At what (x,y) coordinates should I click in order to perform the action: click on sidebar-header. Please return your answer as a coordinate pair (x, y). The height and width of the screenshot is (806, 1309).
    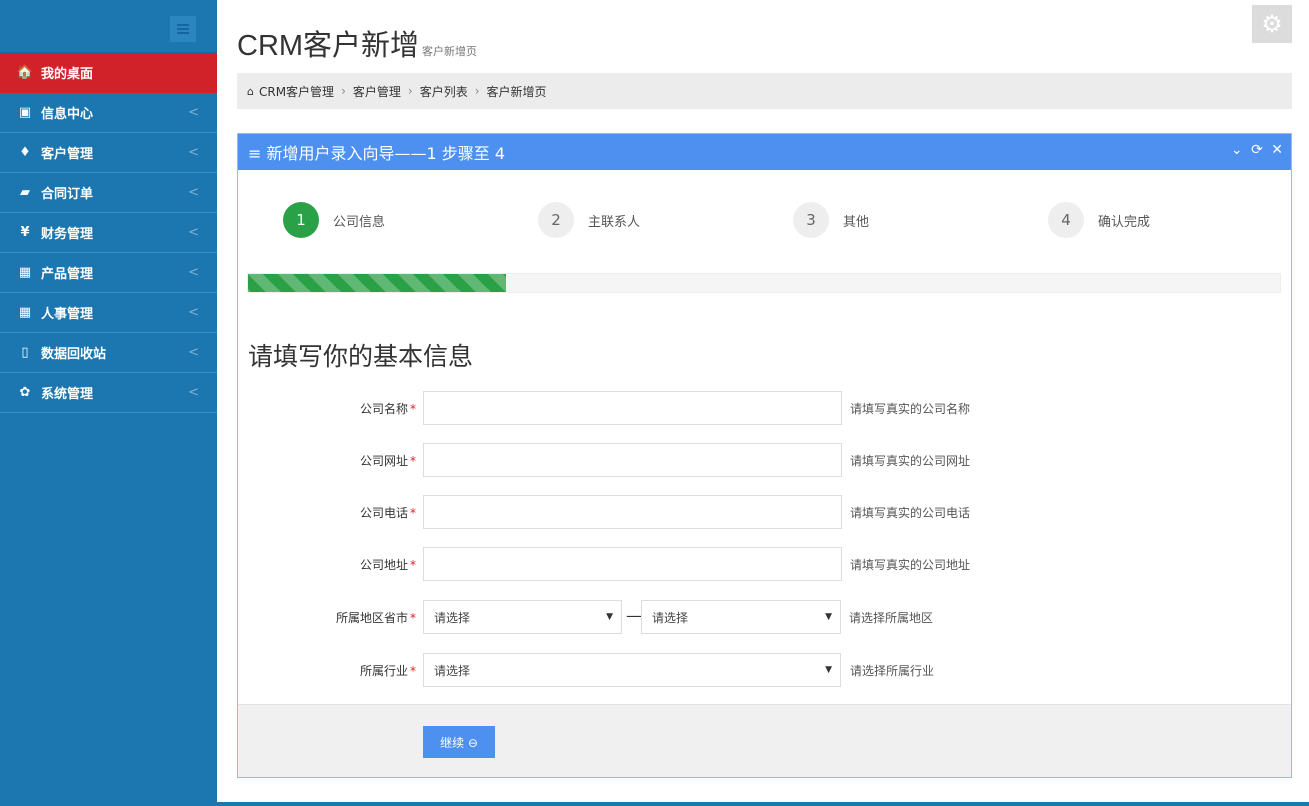
    Looking at the image, I should click on (108, 26).